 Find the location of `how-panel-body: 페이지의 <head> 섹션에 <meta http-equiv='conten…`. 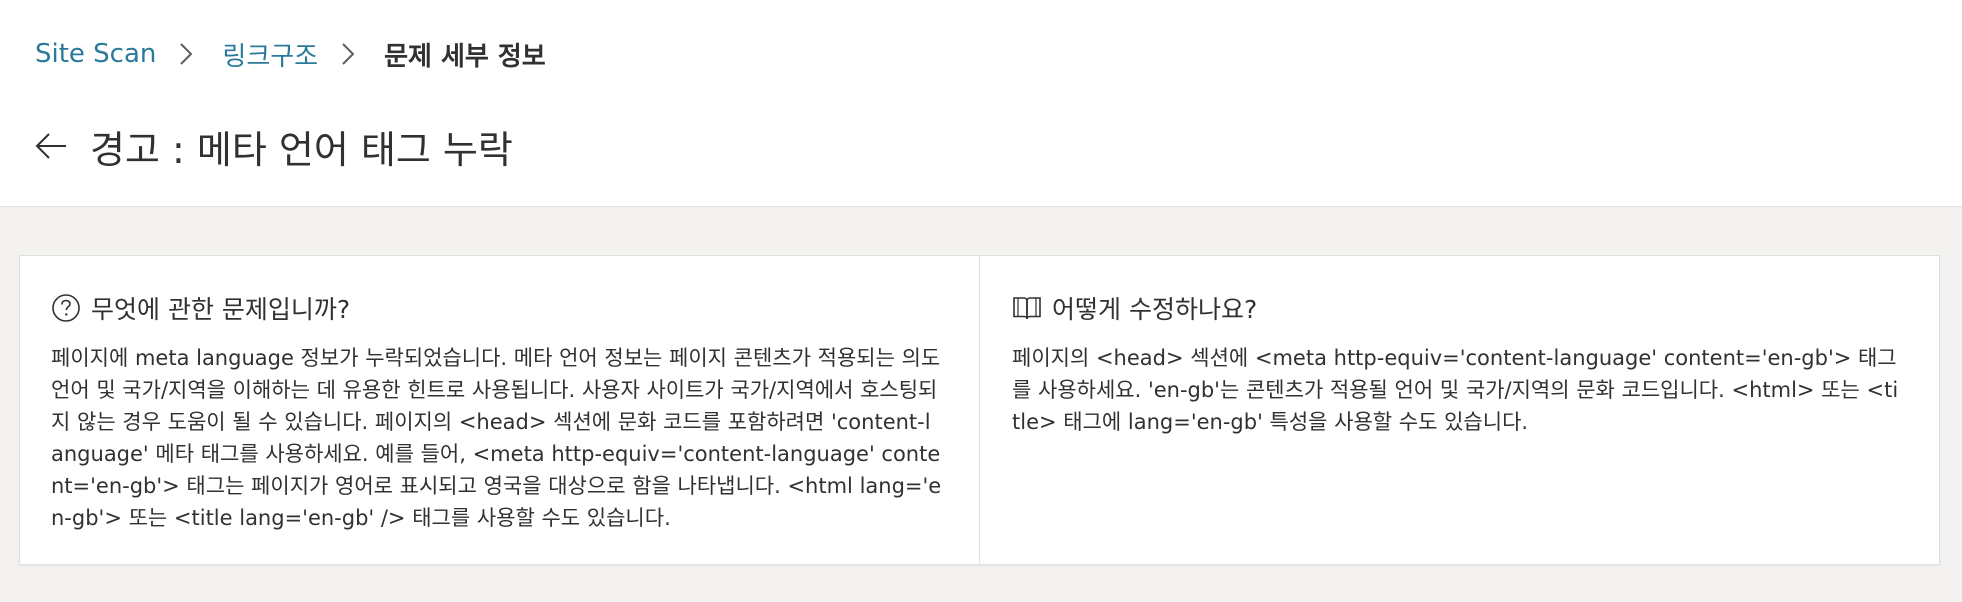

how-panel-body: 페이지의 <head> 섹션에 <meta http-equiv='conten… is located at coordinates (1455, 390).